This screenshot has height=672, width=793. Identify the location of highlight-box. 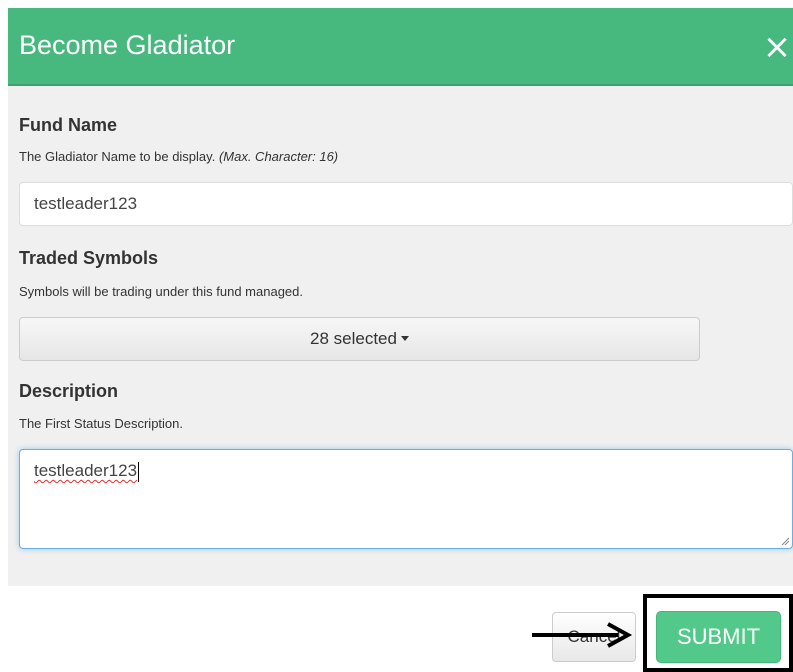
(718, 633).